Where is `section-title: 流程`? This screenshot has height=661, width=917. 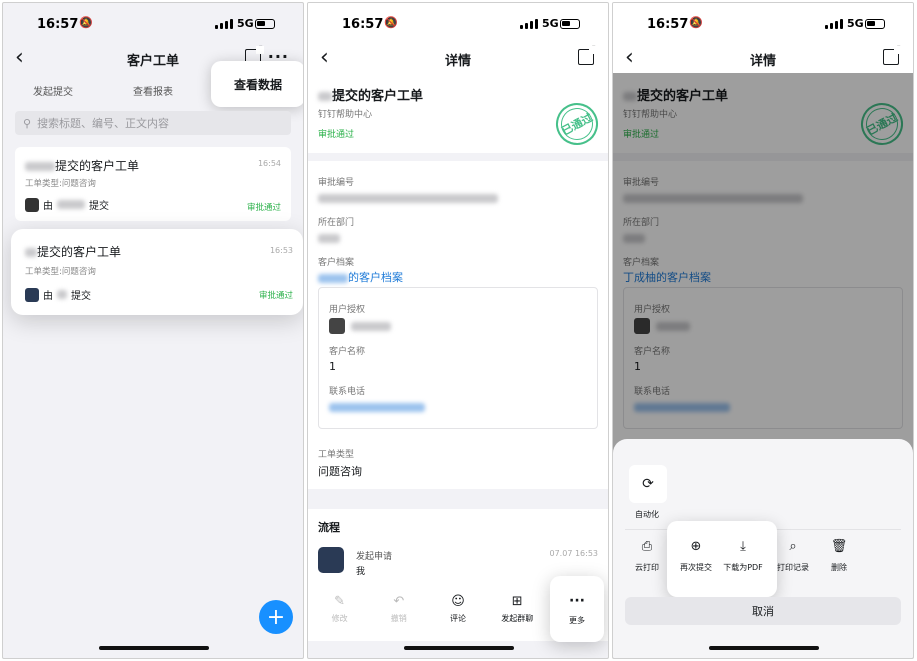 section-title: 流程 is located at coordinates (329, 527).